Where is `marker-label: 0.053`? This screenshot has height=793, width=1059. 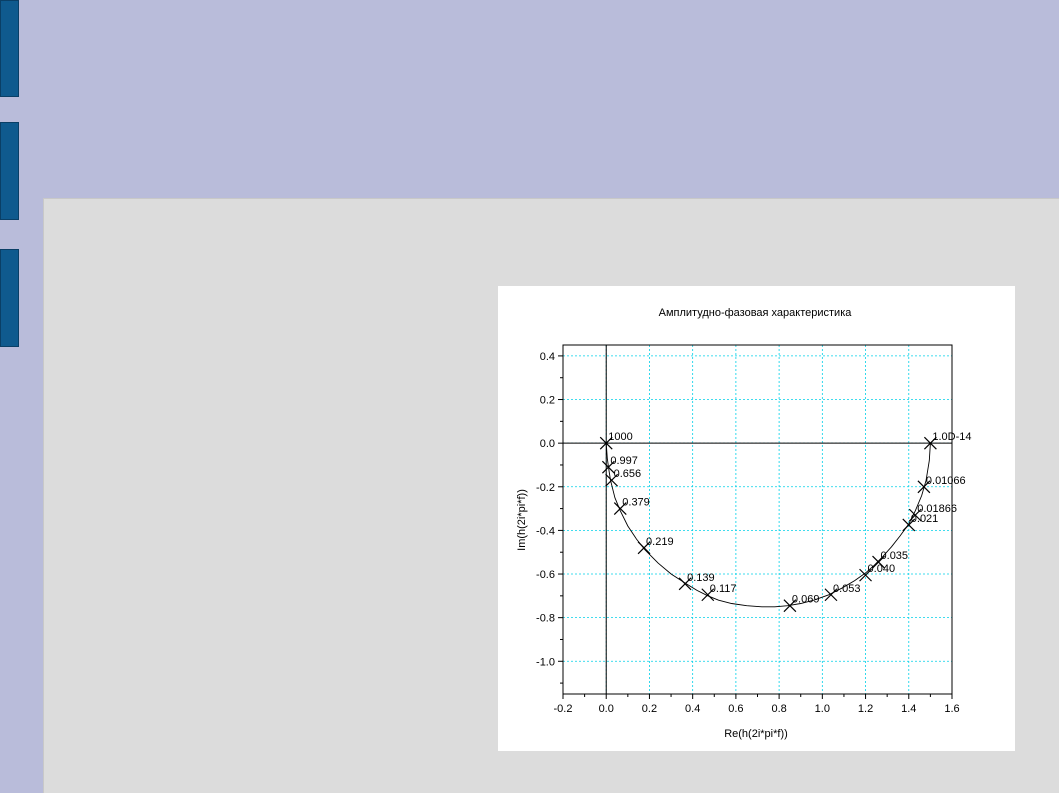 marker-label: 0.053 is located at coordinates (847, 589).